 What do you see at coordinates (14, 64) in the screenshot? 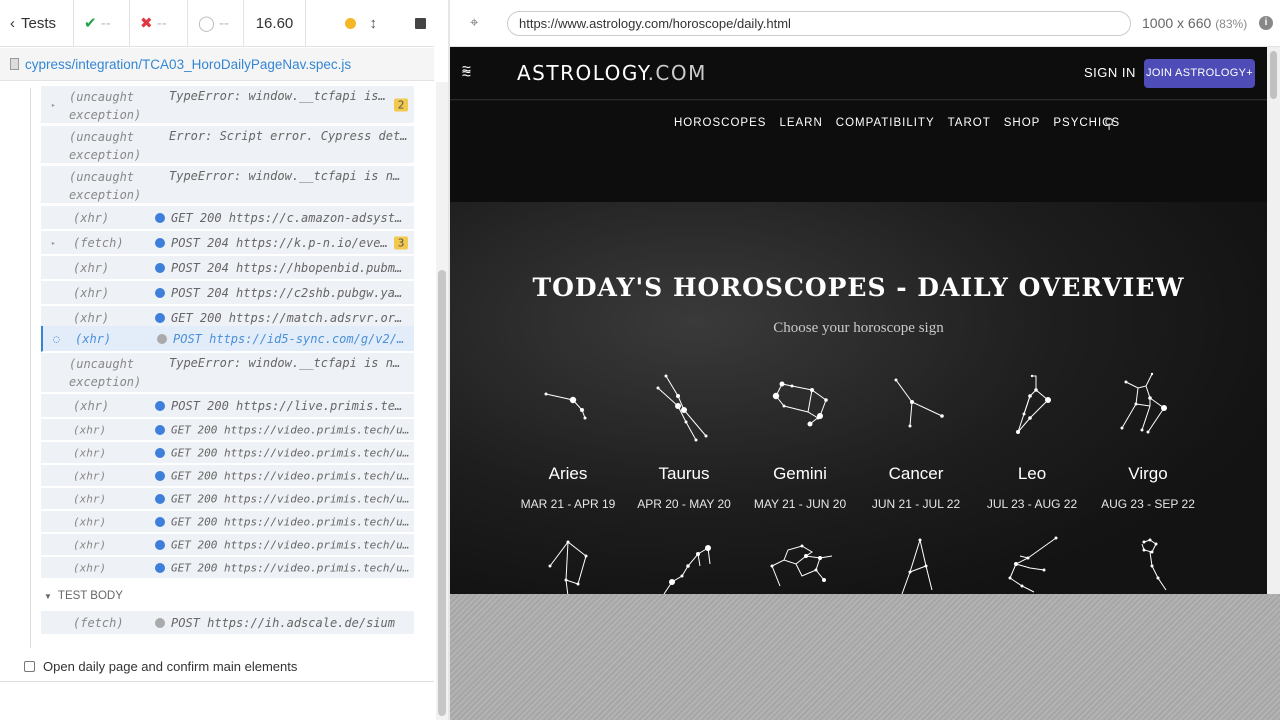
I see `file-icon` at bounding box center [14, 64].